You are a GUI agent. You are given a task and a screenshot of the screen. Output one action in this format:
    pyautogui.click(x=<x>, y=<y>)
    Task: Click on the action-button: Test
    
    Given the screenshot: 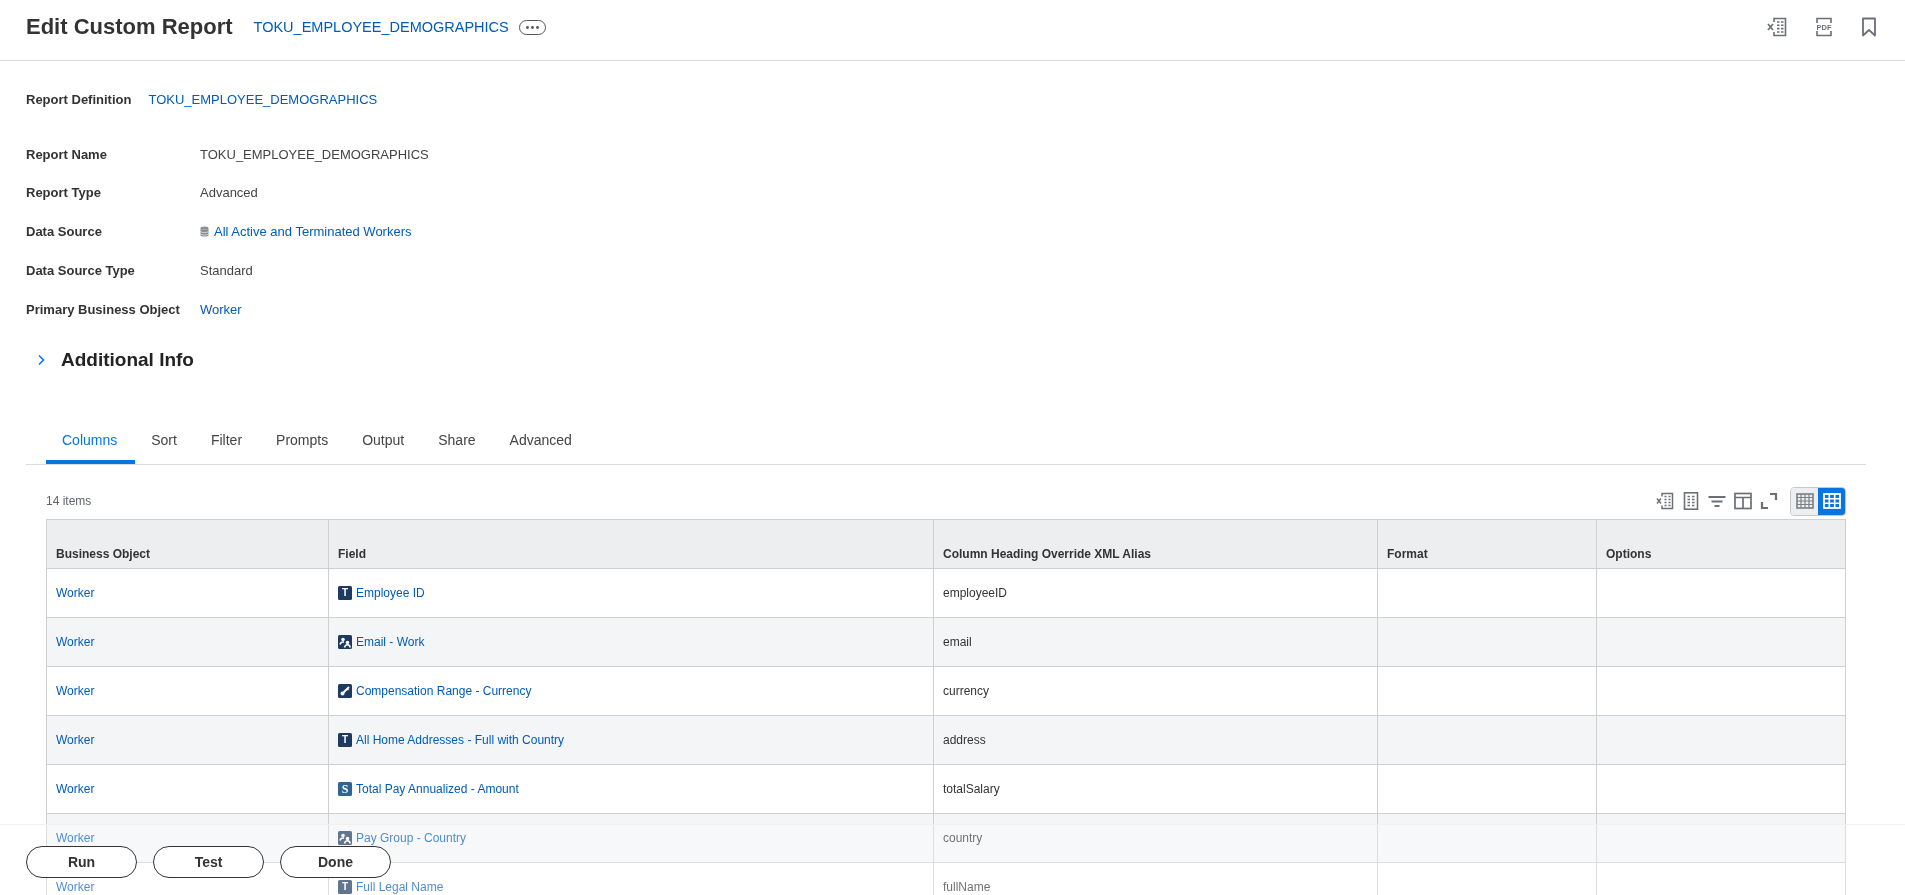 What is the action you would take?
    pyautogui.click(x=208, y=862)
    